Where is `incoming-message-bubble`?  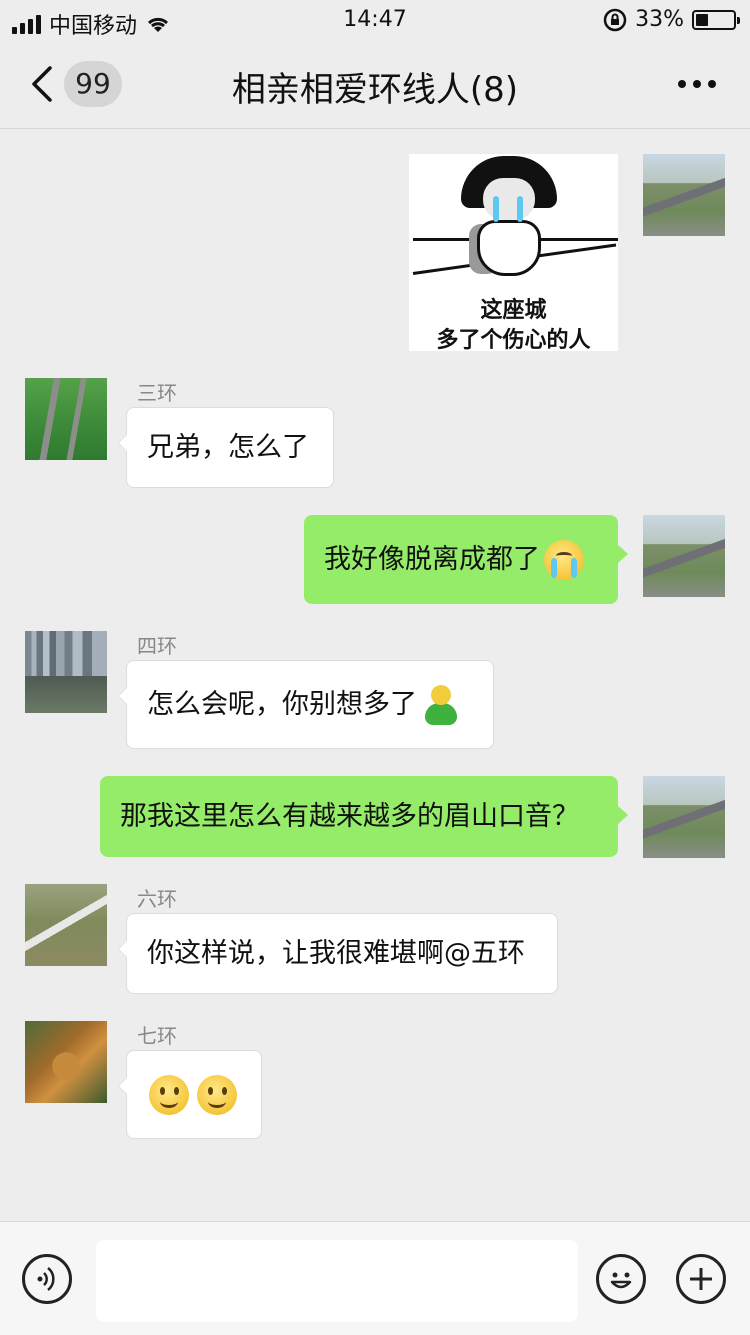
incoming-message-bubble is located at coordinates (190, 1094).